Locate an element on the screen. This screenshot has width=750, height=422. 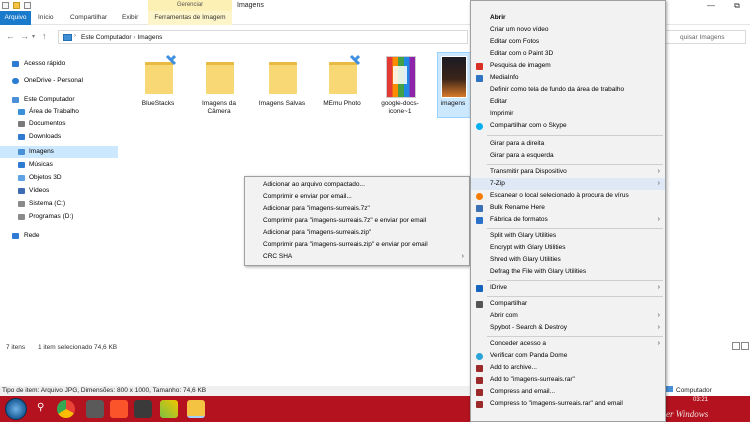
chrome-icon is located at coordinates (66, 409).